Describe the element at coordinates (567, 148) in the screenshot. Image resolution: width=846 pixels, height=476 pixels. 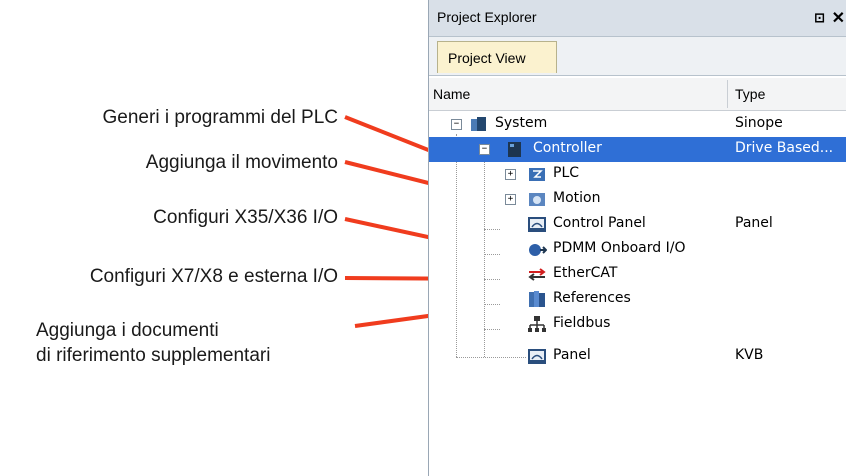
I see `tree-label: Controller` at that location.